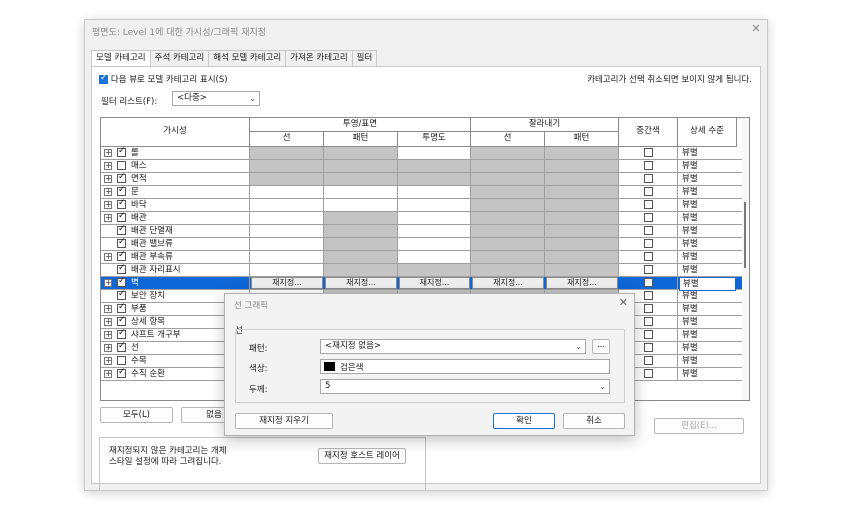 The image size is (851, 514). I want to click on table-row: 배관 밸브류 뷰별, so click(425, 244).